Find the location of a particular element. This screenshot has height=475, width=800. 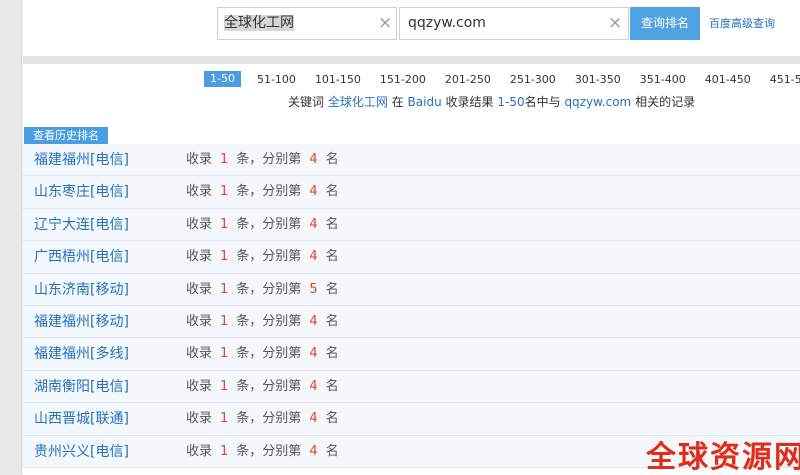

result-location-link: 贵州兴义[电信] is located at coordinates (81, 452).